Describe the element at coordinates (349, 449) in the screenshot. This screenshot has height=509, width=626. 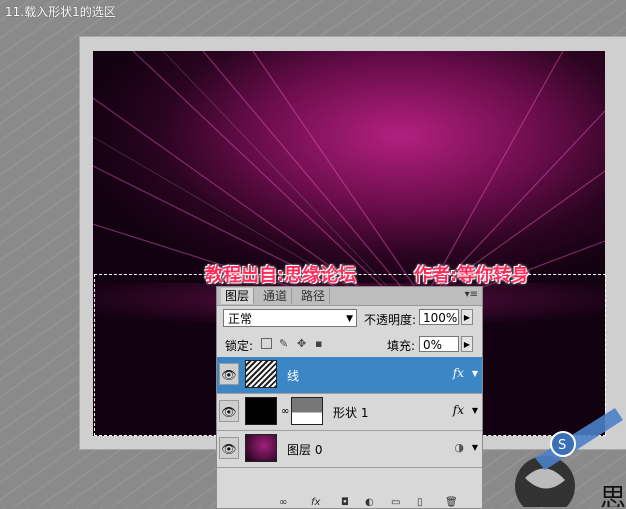
I see `layer-row-layer0: 👁 图层 0 ◑ ▼` at that location.